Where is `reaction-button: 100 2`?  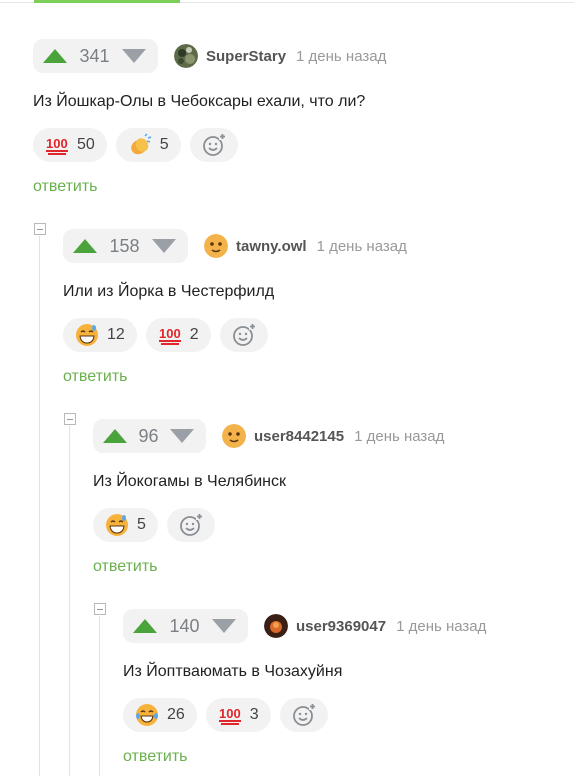
reaction-button: 100 2 is located at coordinates (178, 335).